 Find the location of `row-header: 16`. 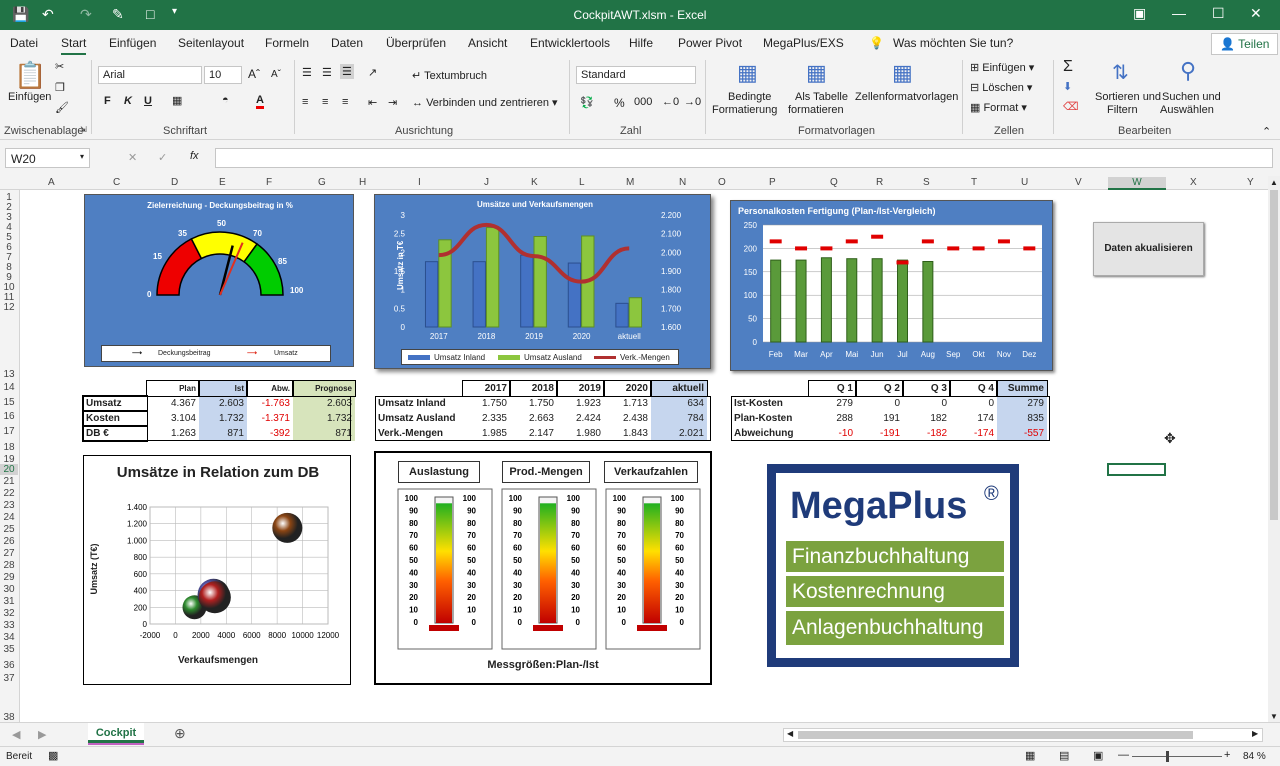

row-header: 16 is located at coordinates (9, 416).